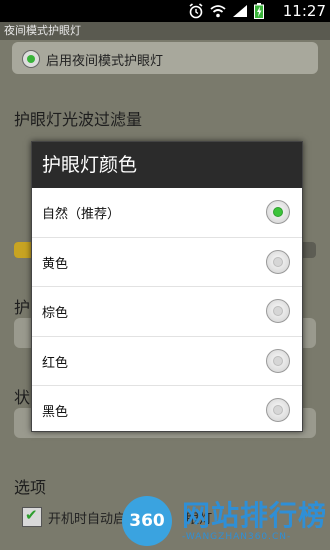 This screenshot has height=550, width=330. I want to click on watermark-text: 网站排行榜, so click(255, 515).